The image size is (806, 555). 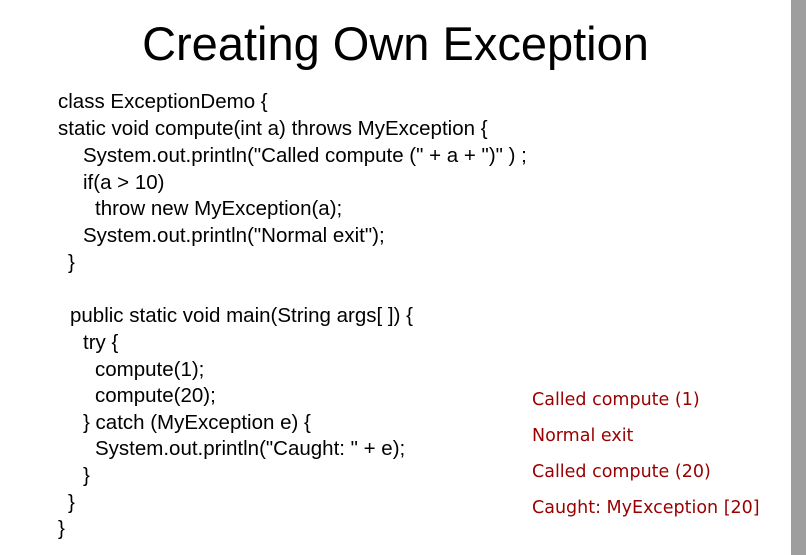 What do you see at coordinates (197, 422) in the screenshot?
I see `code-line: } catch (MyException e) {` at bounding box center [197, 422].